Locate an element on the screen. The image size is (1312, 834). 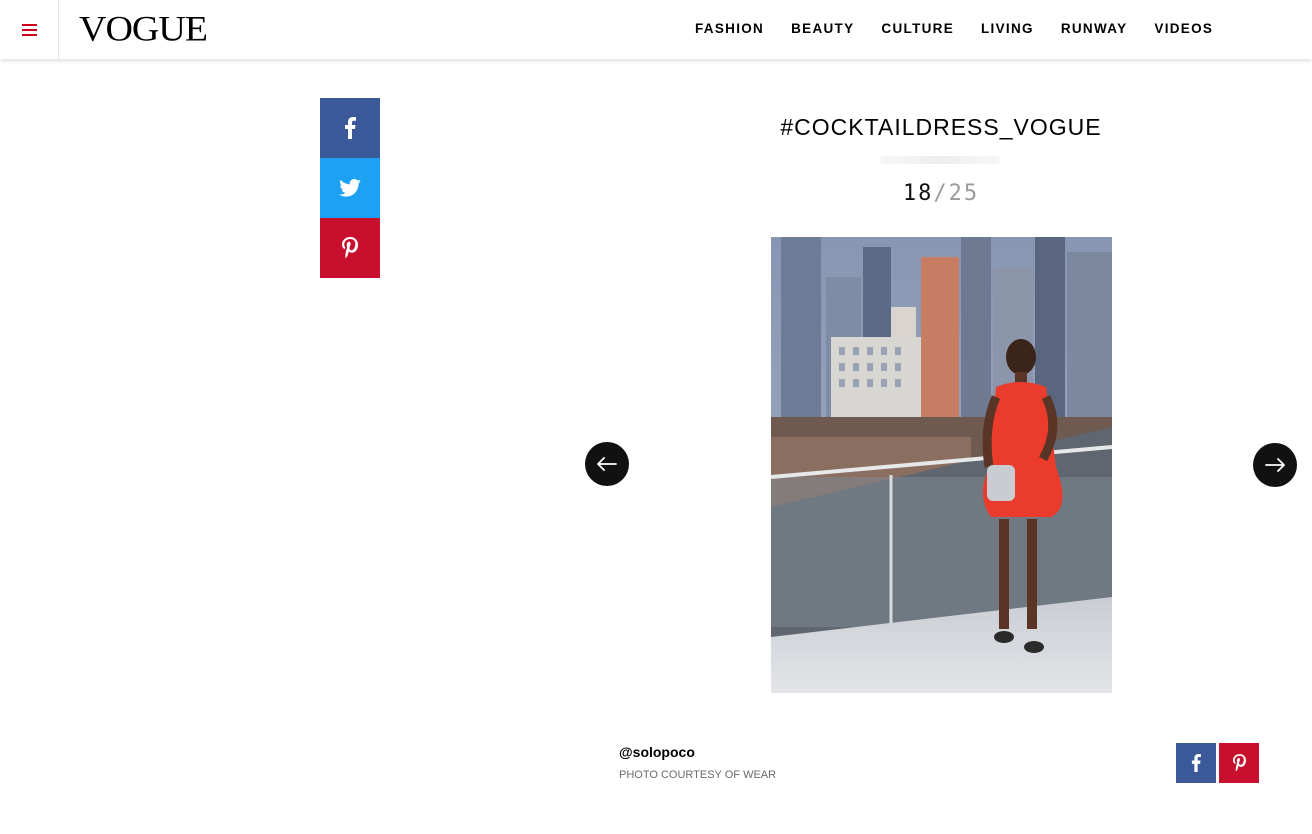
next-slide-button is located at coordinates (1275, 465).